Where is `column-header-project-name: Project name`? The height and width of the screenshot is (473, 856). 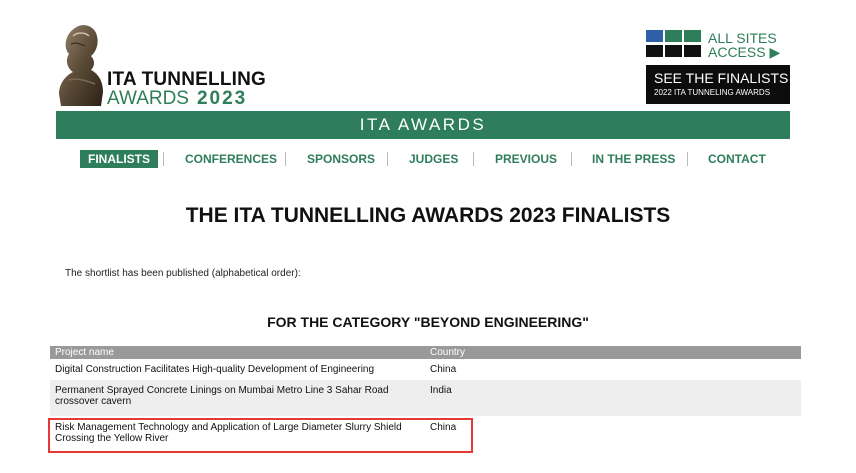
column-header-project-name: Project name is located at coordinates (84, 352).